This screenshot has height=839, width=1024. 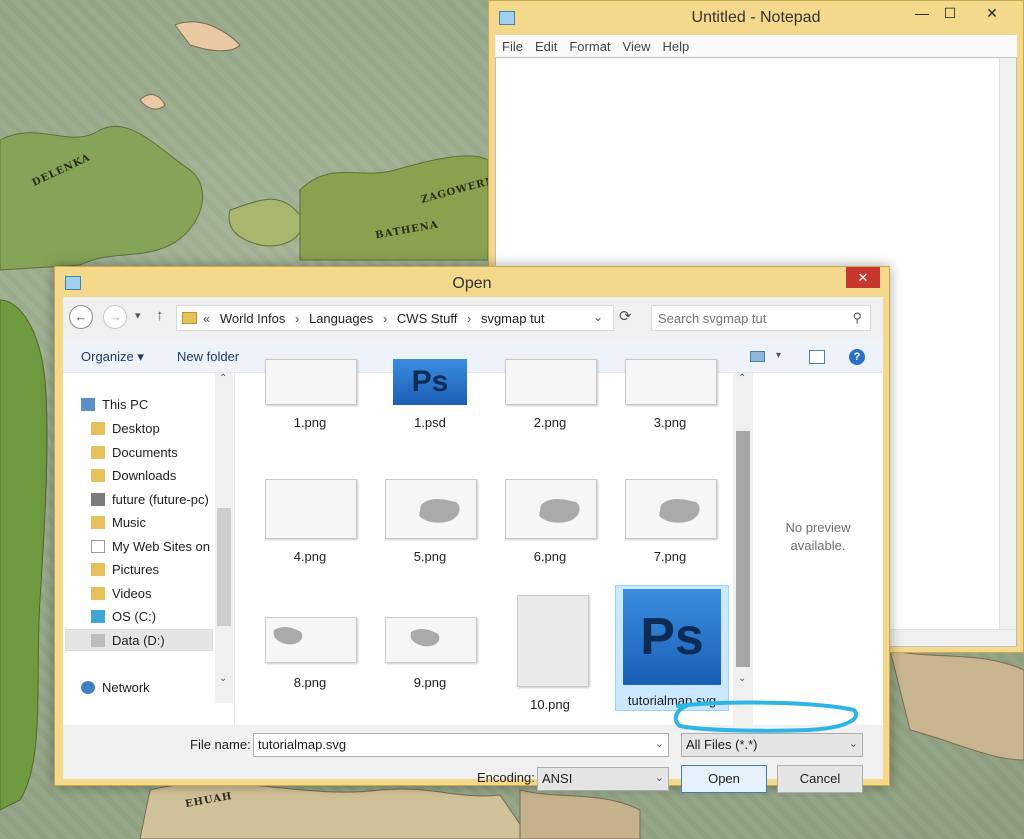 What do you see at coordinates (427, 316) in the screenshot?
I see `breadcrumb-cws-stuff: CWS Stuff` at bounding box center [427, 316].